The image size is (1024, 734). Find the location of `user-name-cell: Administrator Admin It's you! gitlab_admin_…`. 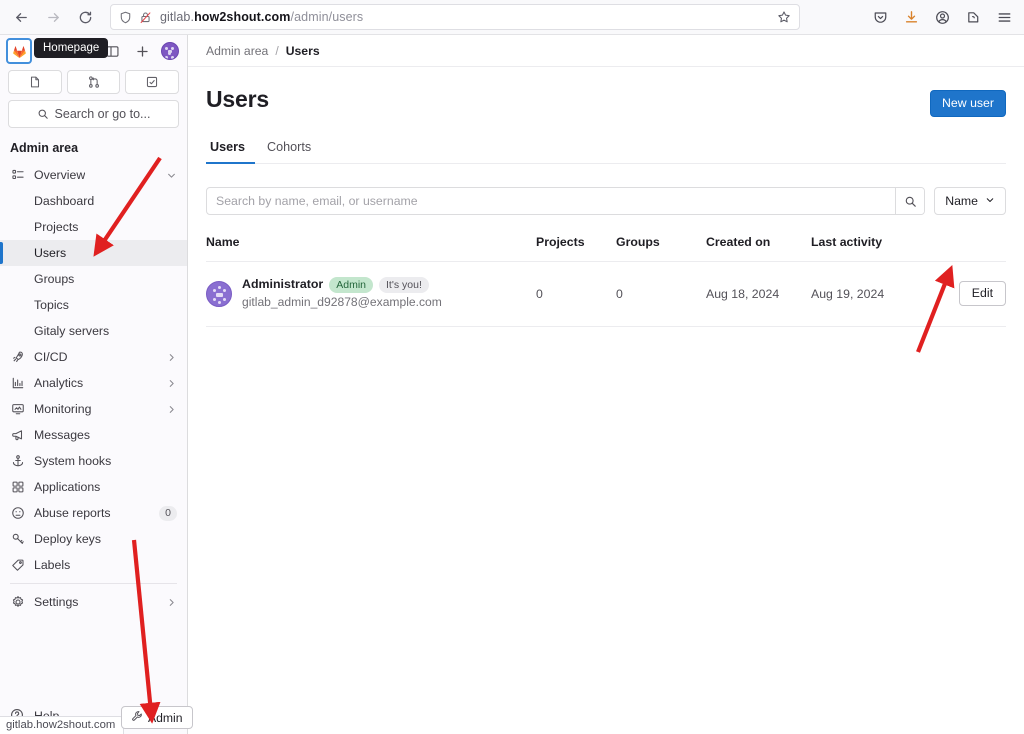

user-name-cell: Administrator Admin It's you! gitlab_admin_… is located at coordinates (371, 294).